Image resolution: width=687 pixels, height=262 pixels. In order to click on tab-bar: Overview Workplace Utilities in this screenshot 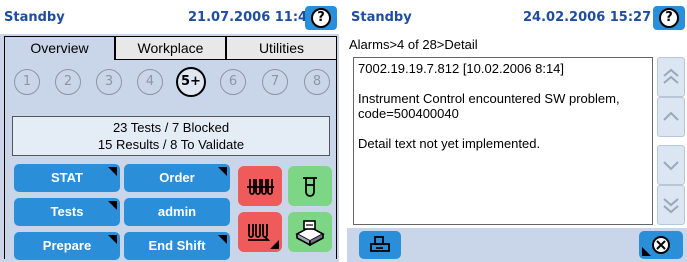, I will do `click(170, 48)`.